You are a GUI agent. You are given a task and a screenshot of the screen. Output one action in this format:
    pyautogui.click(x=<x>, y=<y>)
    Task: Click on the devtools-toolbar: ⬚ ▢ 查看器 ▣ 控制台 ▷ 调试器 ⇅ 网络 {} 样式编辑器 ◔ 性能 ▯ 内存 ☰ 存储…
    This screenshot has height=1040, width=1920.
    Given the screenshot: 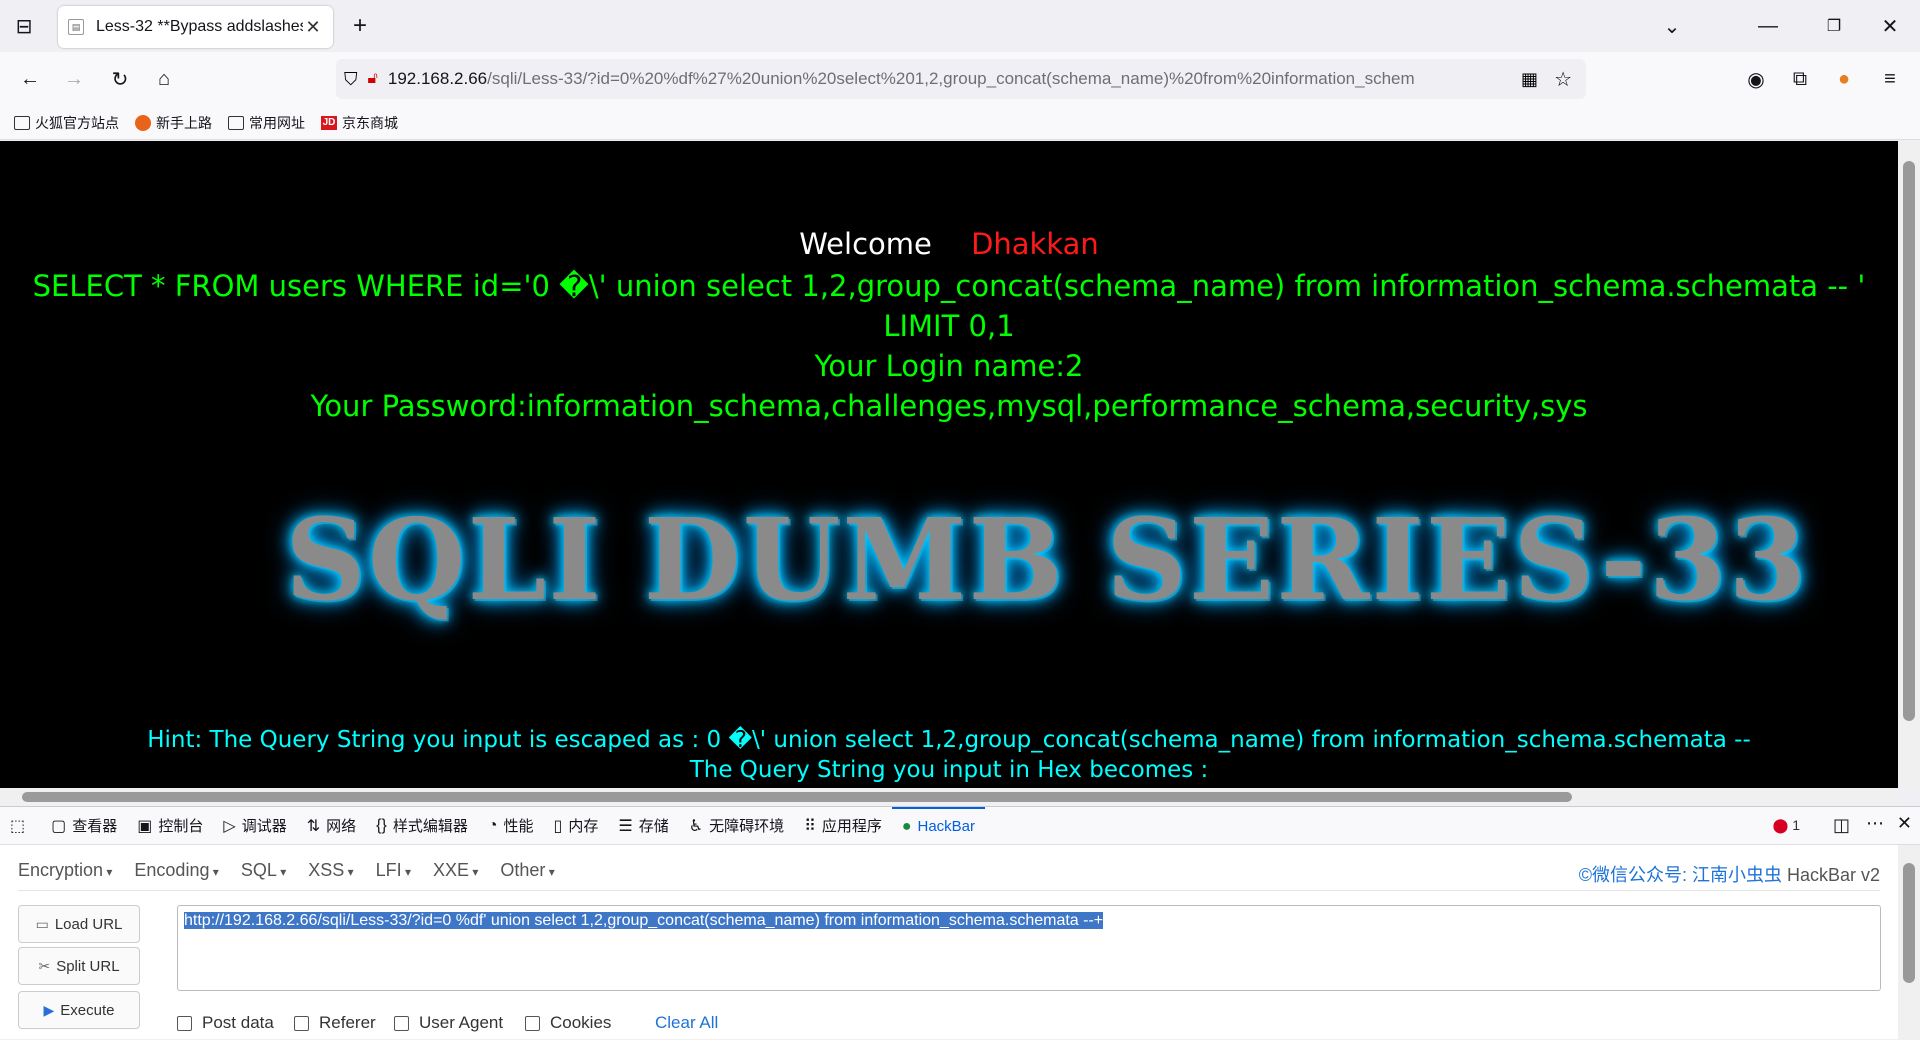 What is the action you would take?
    pyautogui.click(x=960, y=825)
    